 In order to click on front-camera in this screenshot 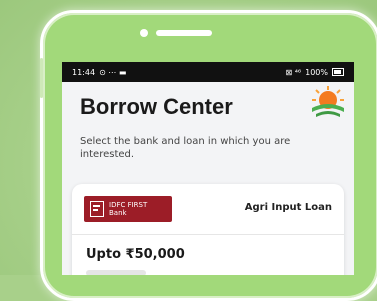, I will do `click(144, 33)`.